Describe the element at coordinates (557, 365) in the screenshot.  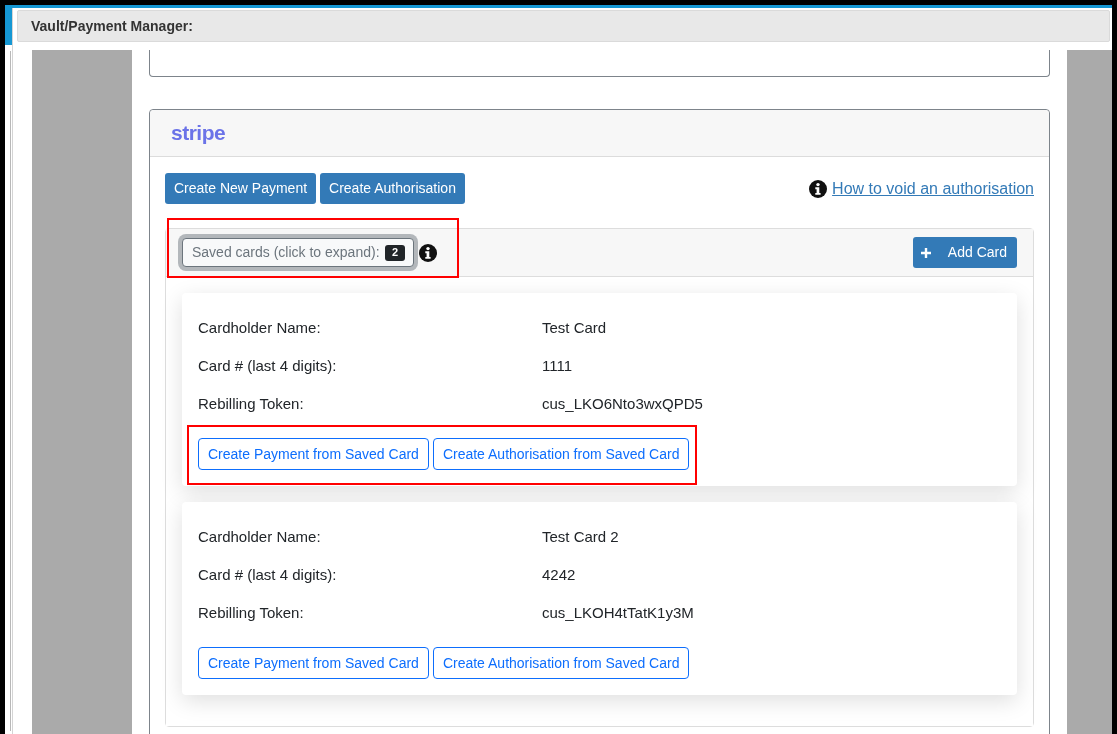
I see `field-value: 1111` at that location.